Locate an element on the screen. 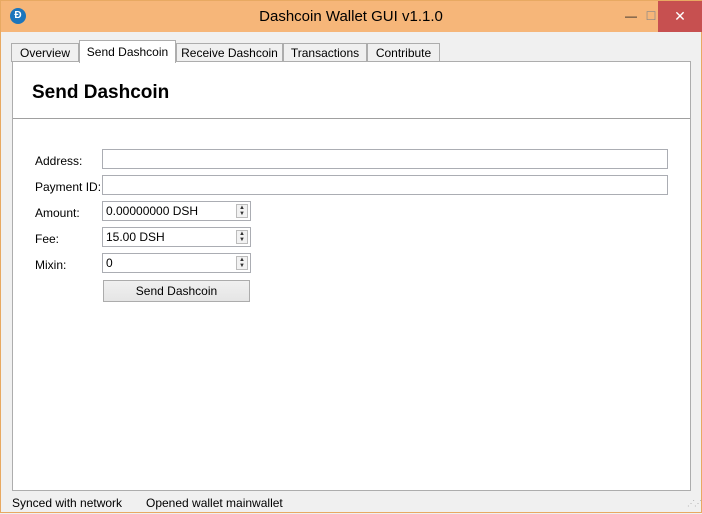  page-title: Send Dashcoin is located at coordinates (101, 92).